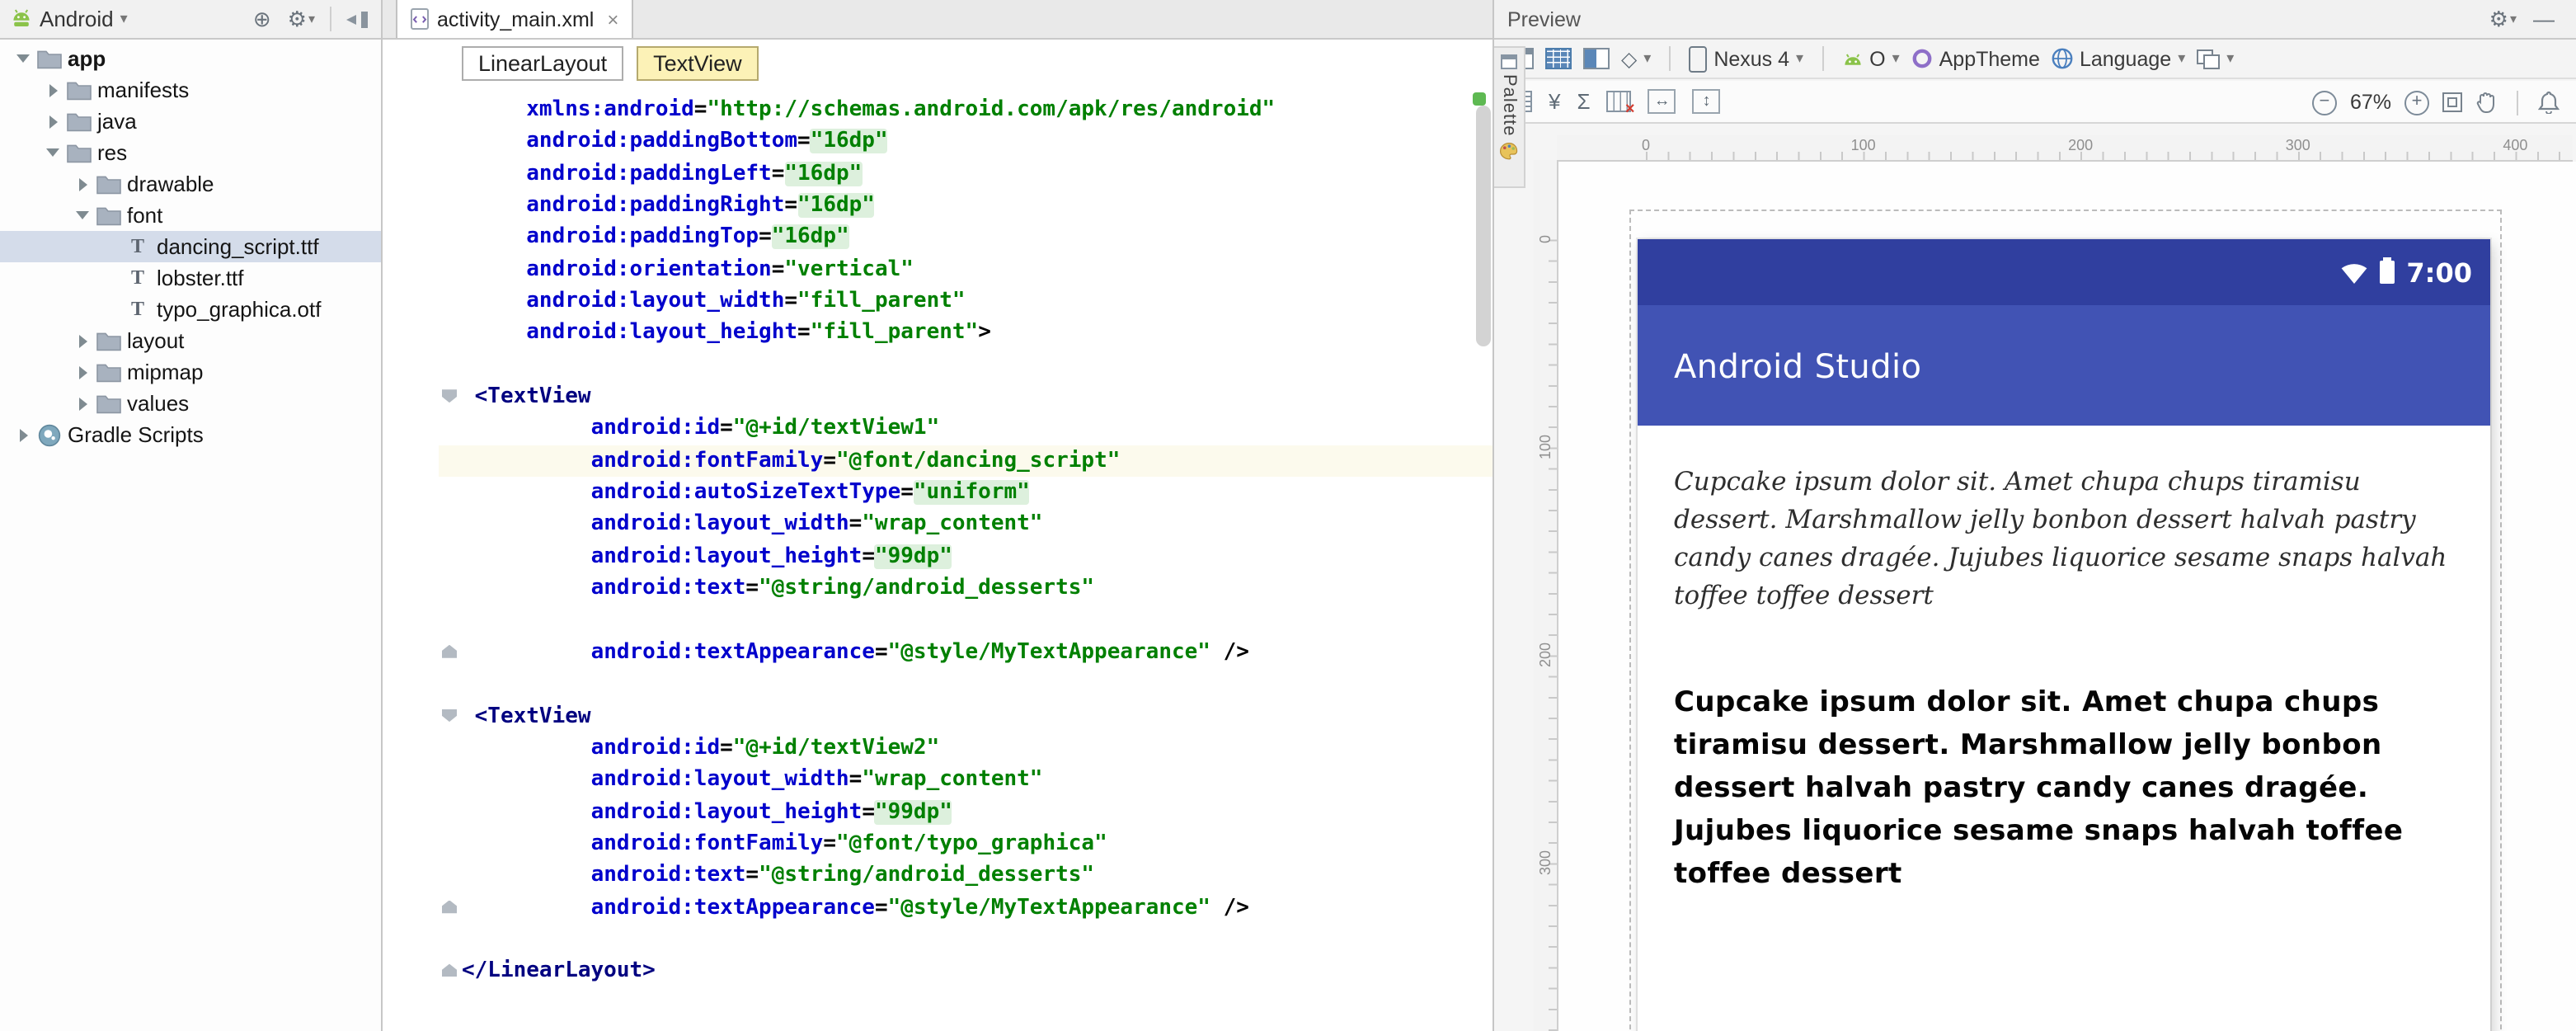  What do you see at coordinates (262, 19) in the screenshot?
I see `locate-file-button: ⊕` at bounding box center [262, 19].